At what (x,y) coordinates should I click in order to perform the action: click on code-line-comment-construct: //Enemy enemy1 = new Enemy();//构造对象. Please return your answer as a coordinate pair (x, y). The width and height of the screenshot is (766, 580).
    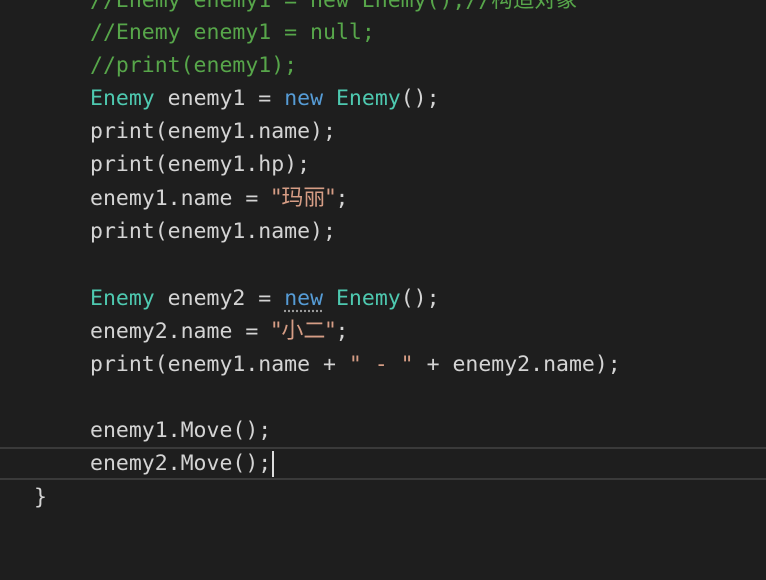
    Looking at the image, I should click on (383, 8).